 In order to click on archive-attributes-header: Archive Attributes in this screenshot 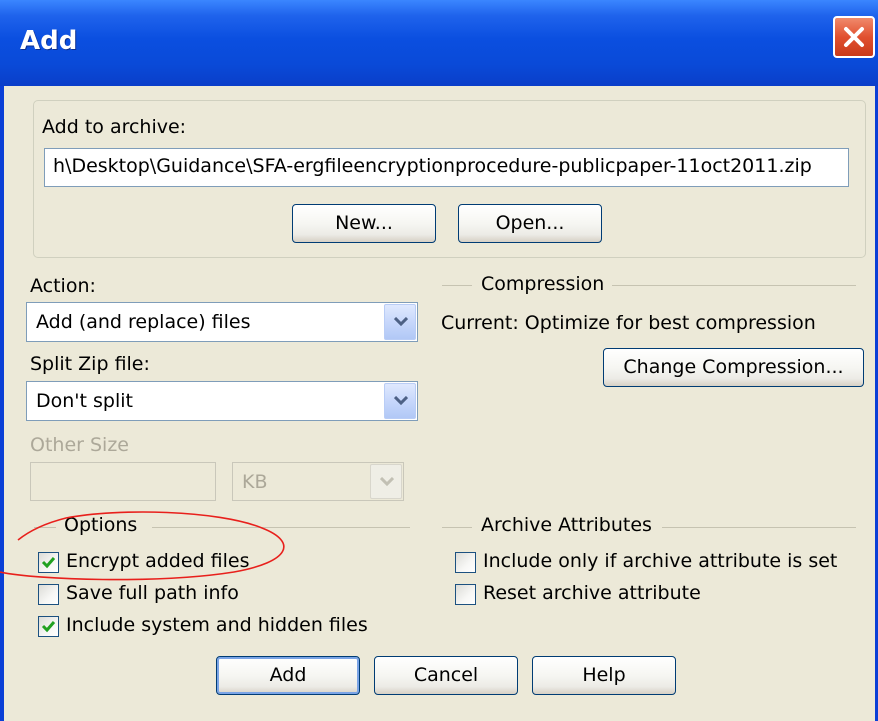, I will do `click(566, 525)`.